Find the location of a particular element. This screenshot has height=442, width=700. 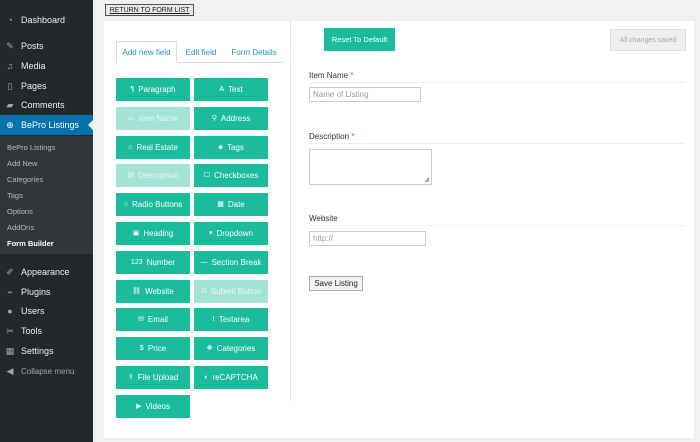

field-button-label: Submit Button is located at coordinates (236, 291).